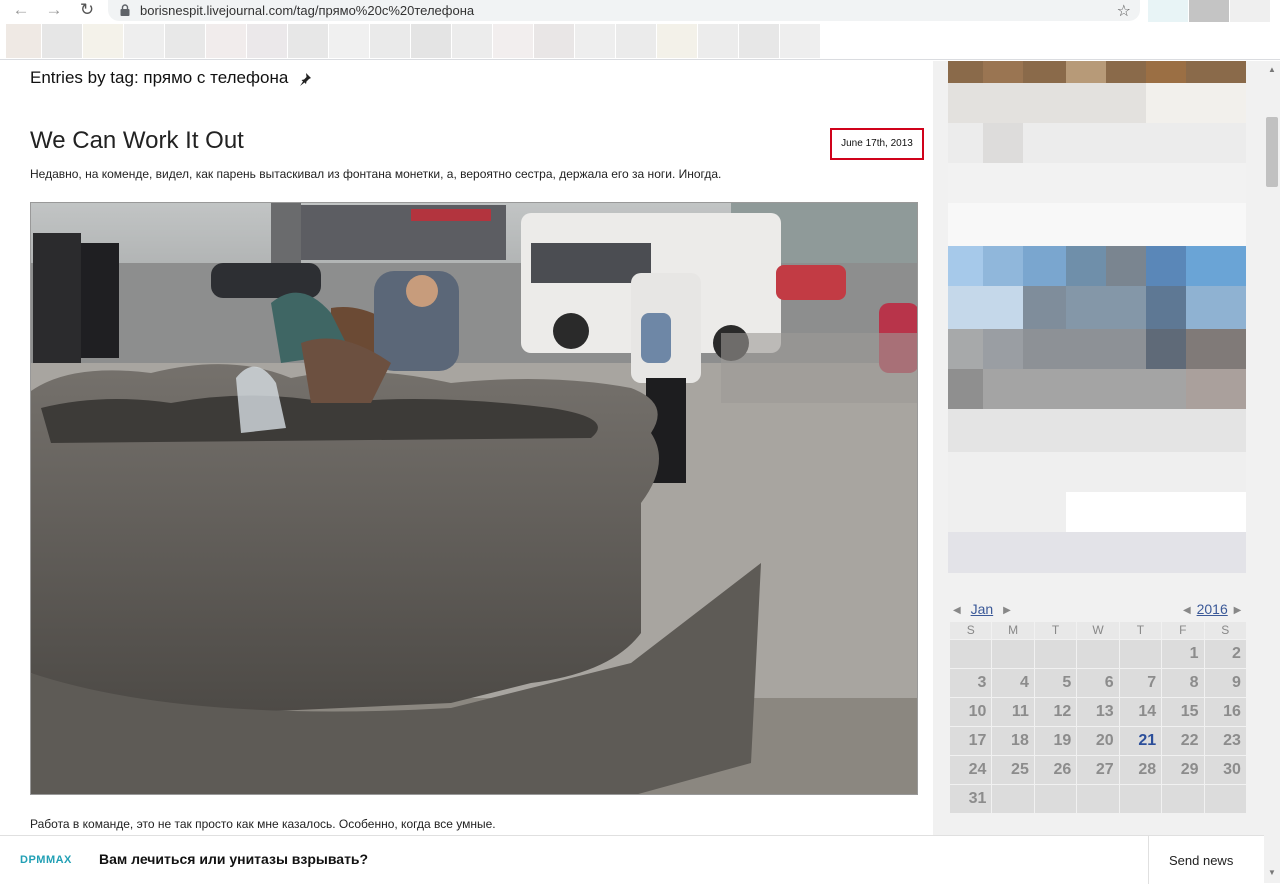  Describe the element at coordinates (1124, 11) in the screenshot. I see `bookmark-star-icon: ☆` at that location.